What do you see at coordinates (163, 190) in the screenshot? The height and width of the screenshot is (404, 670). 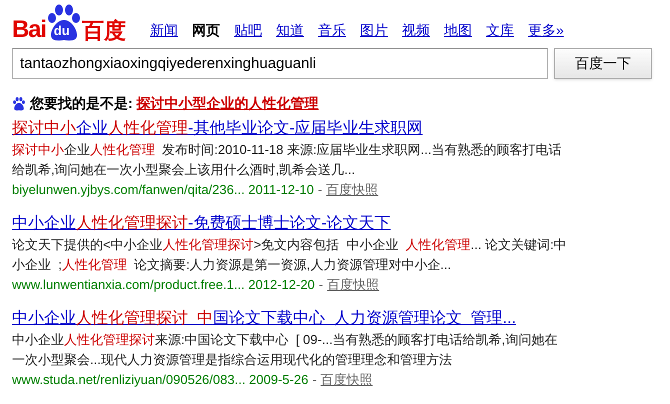 I see `result-url: biyelunwen.yjbys.com/fanwen/qita/236... 2011-12-10` at bounding box center [163, 190].